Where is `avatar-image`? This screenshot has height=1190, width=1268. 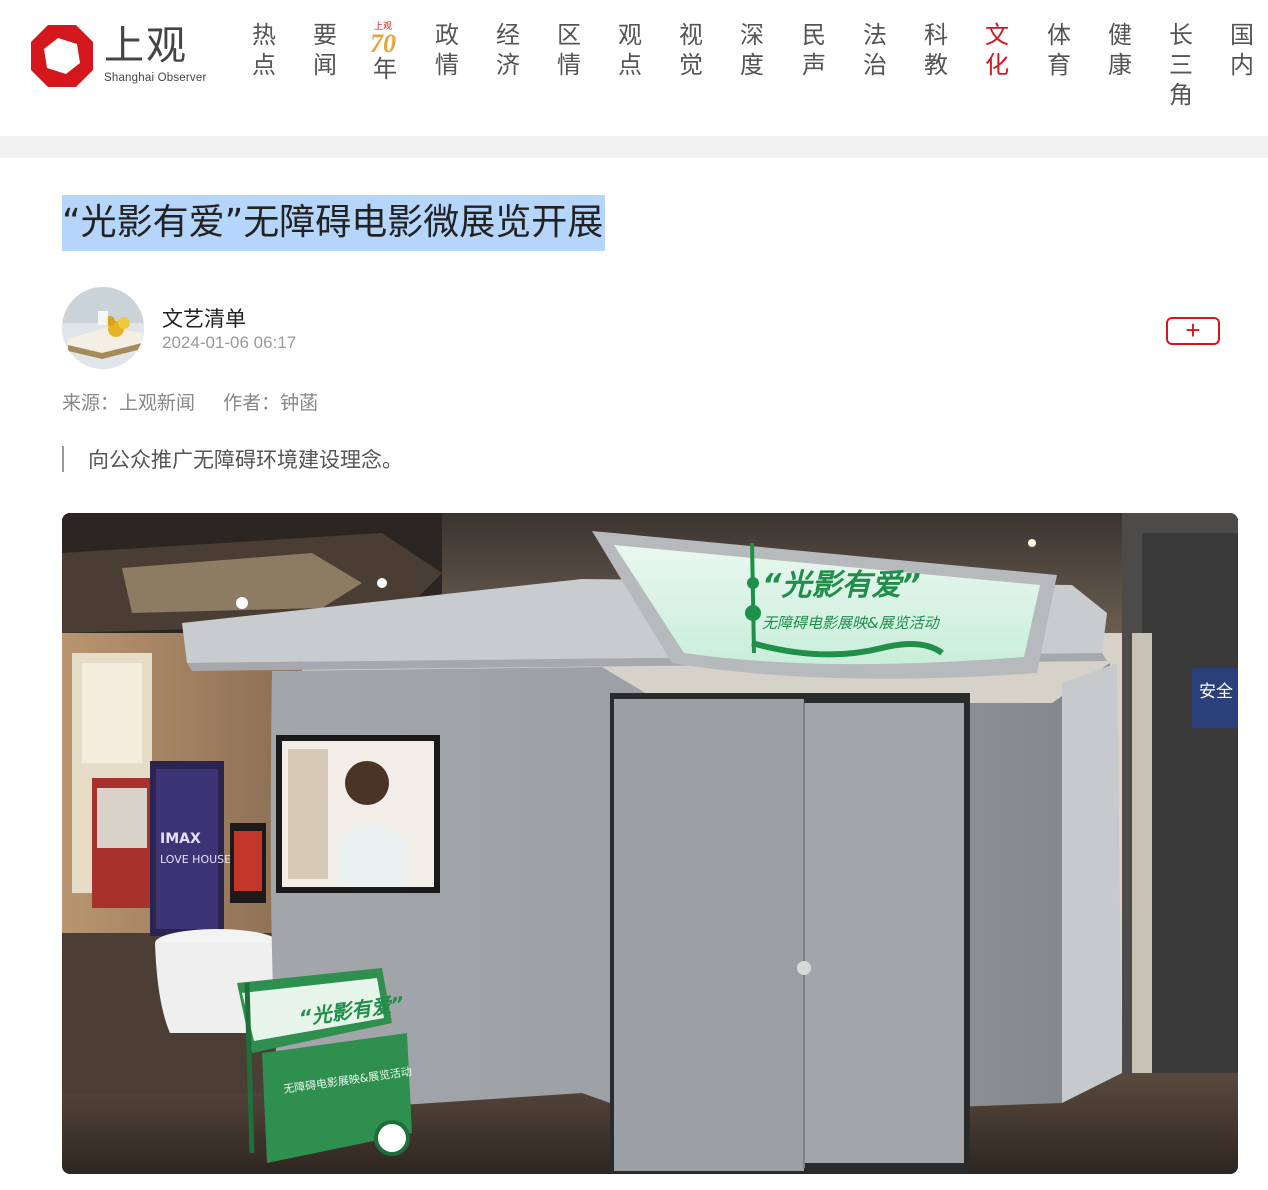
avatar-image is located at coordinates (103, 328).